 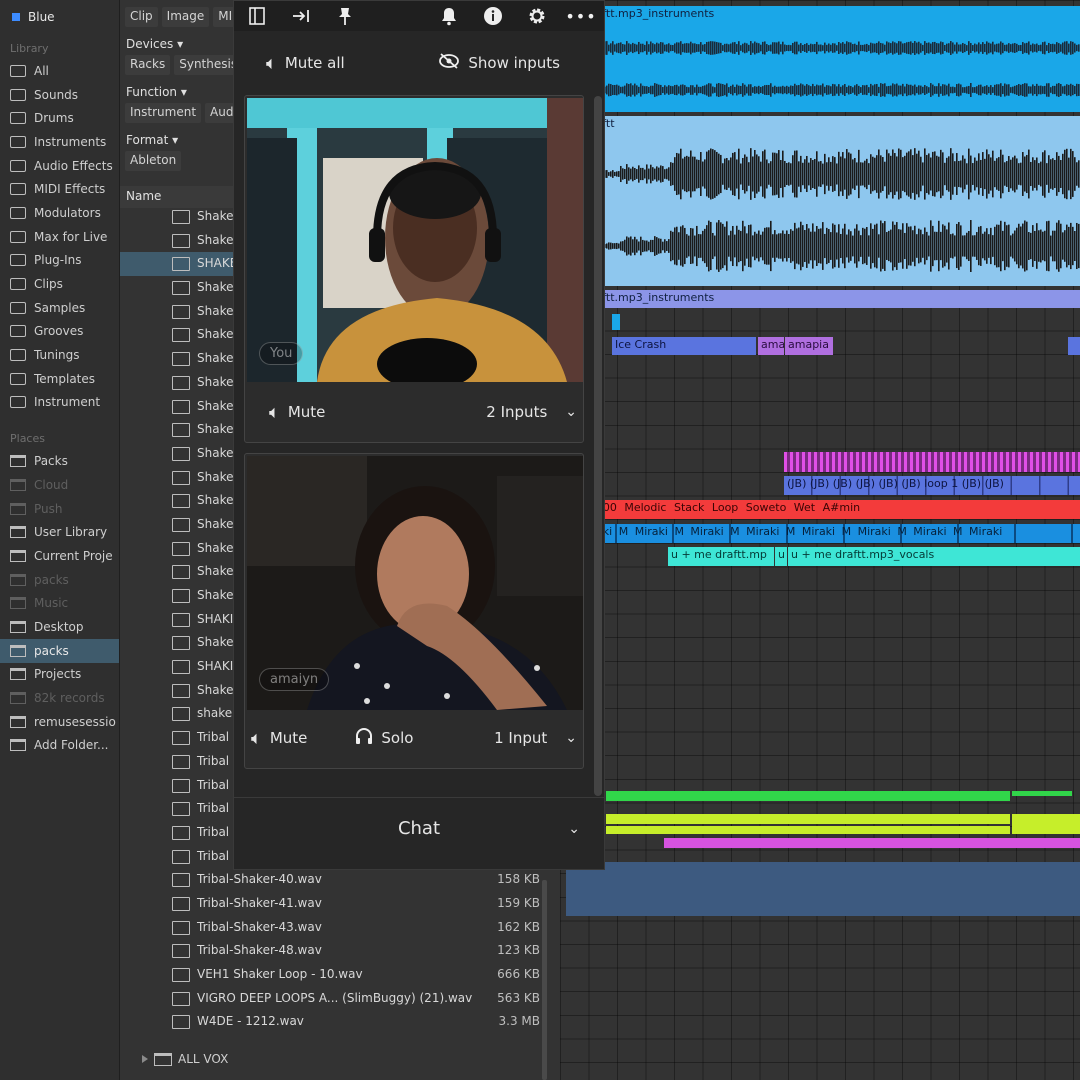 What do you see at coordinates (59, 308) in the screenshot?
I see `library-item-samples: Samples` at bounding box center [59, 308].